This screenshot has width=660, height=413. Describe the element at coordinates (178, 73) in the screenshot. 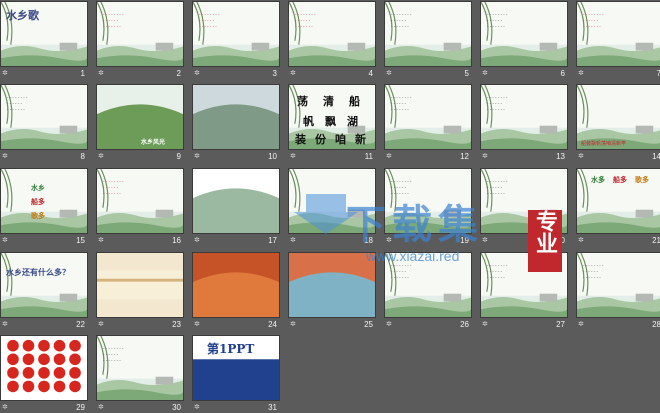

I see `slide-number: 2` at that location.